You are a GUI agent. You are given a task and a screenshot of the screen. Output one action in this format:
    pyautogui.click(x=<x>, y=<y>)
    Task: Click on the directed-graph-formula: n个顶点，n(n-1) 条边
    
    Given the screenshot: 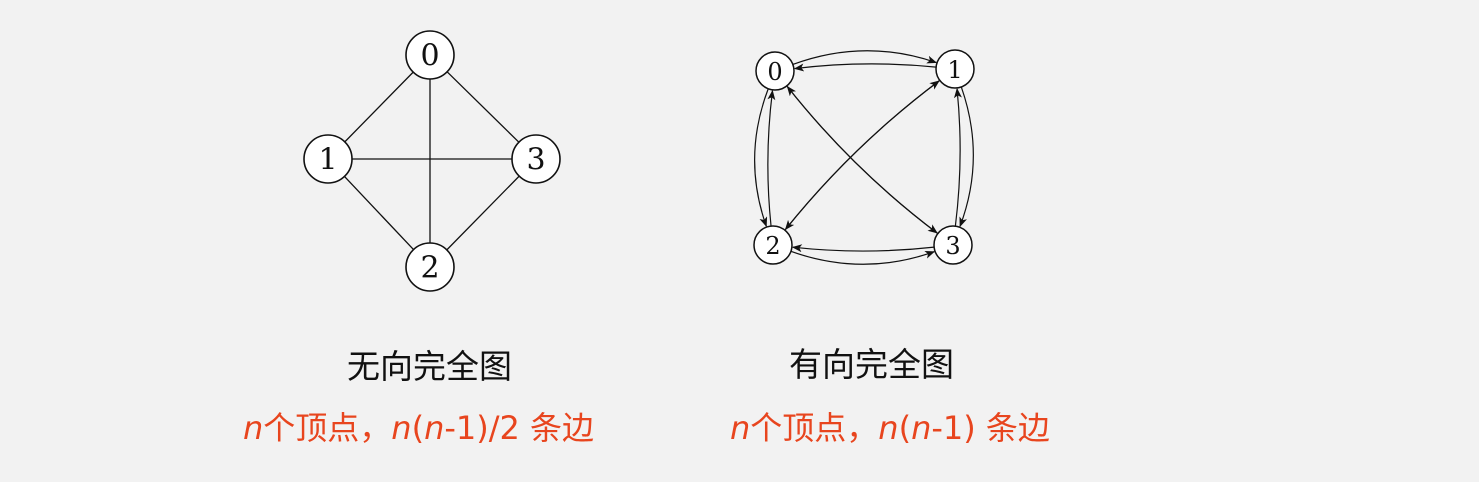 What is the action you would take?
    pyautogui.click(x=890, y=426)
    